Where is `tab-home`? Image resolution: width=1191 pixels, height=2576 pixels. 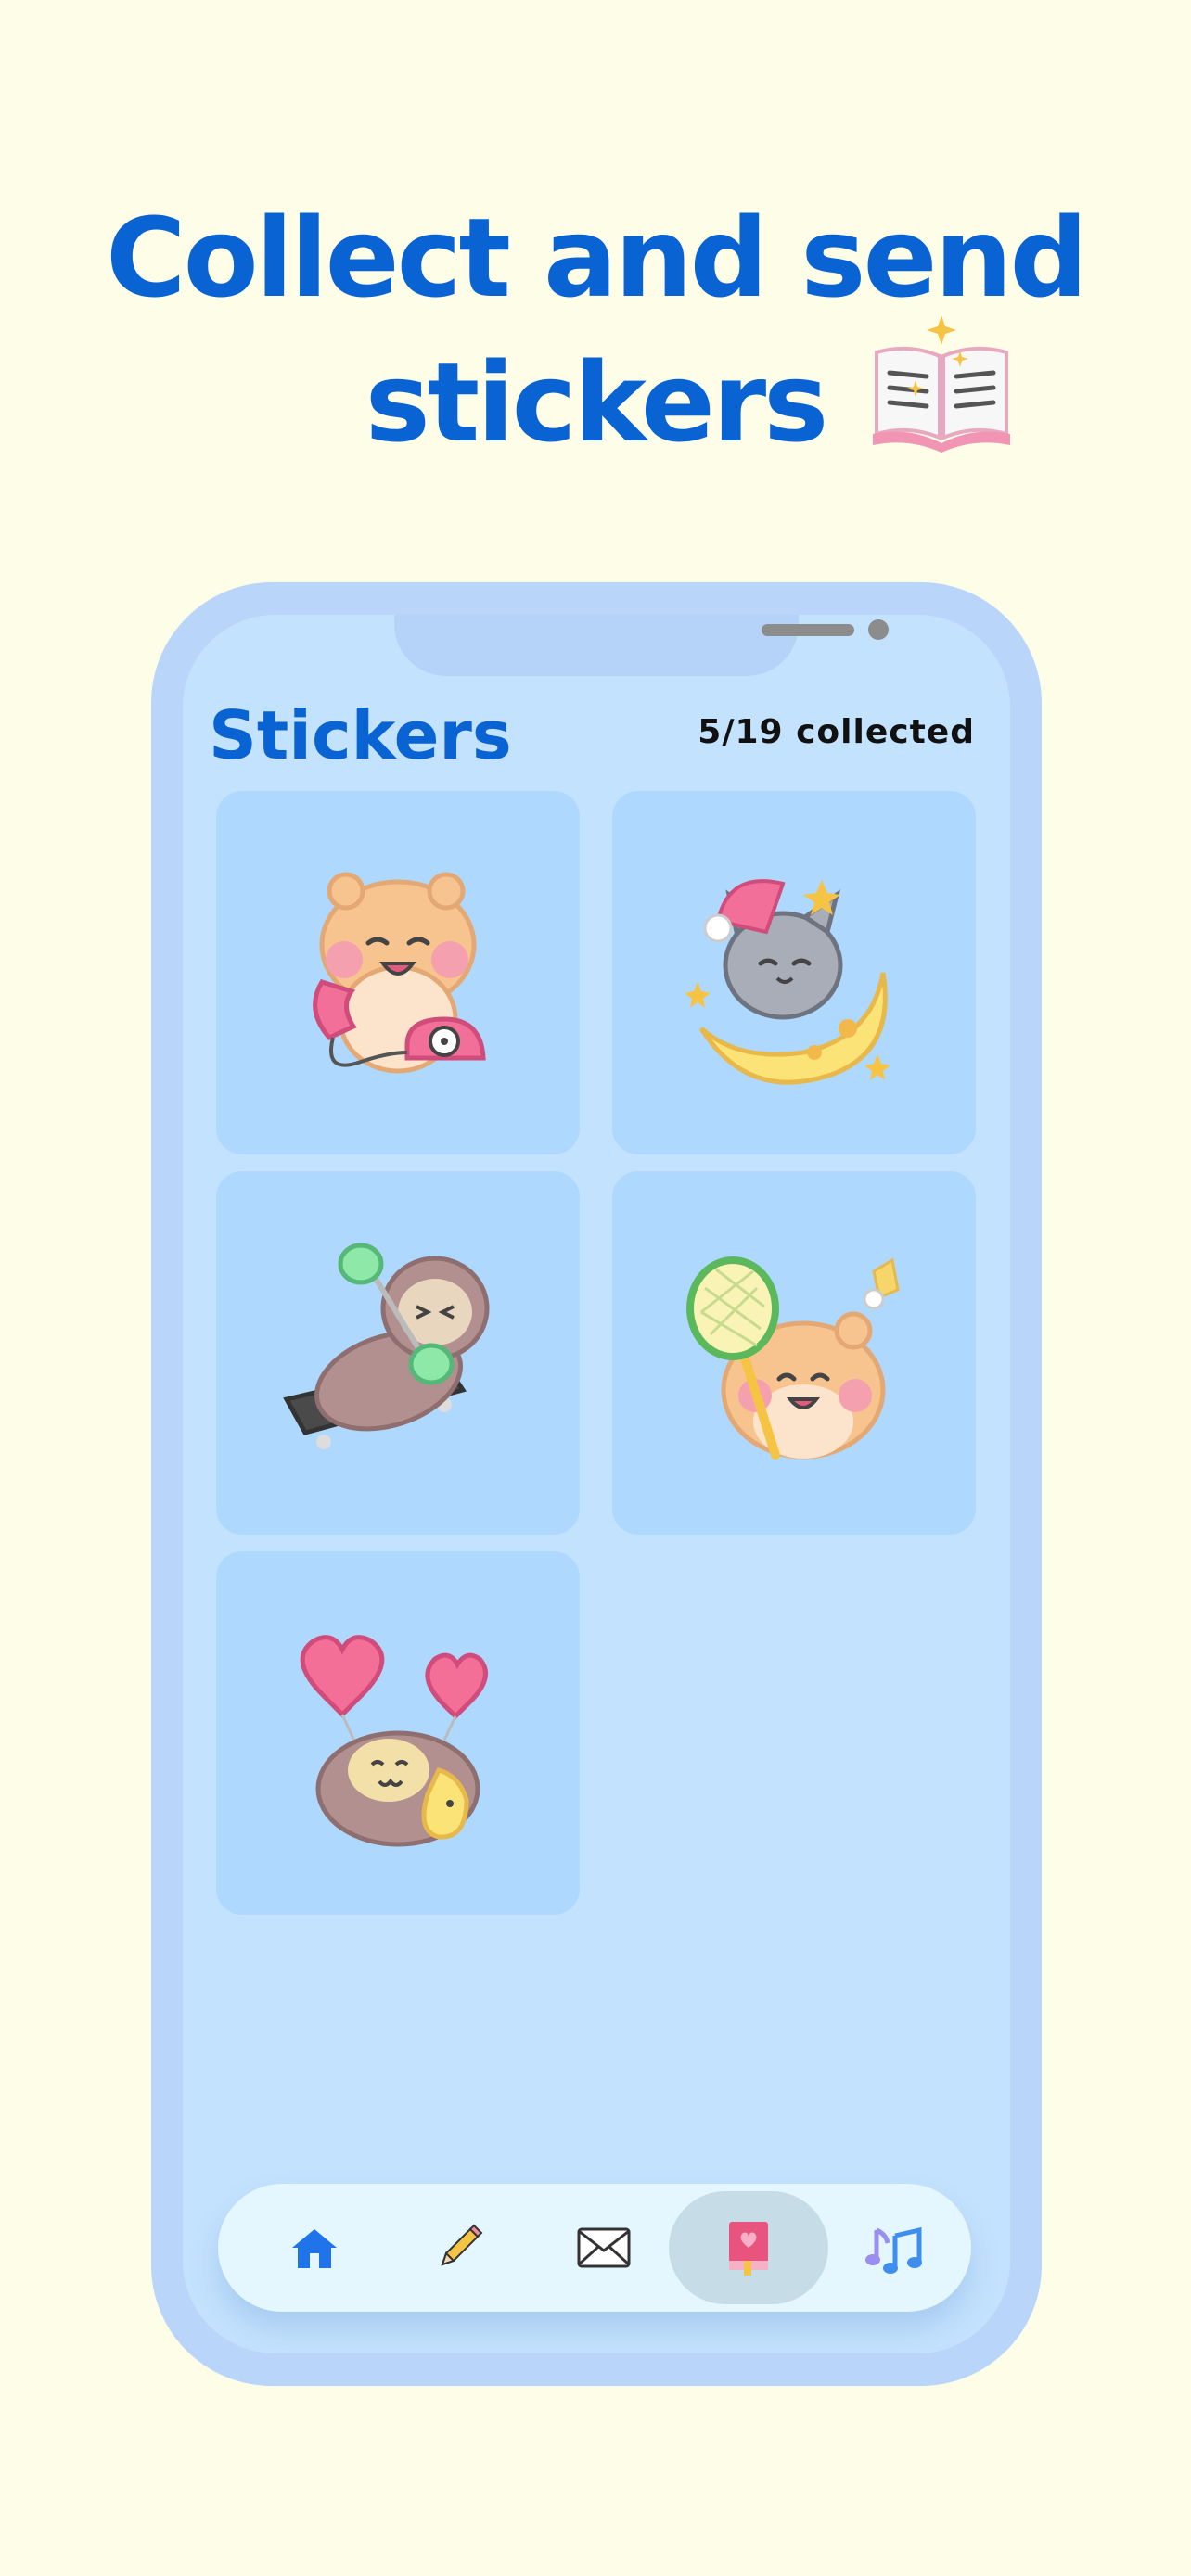 tab-home is located at coordinates (314, 2247).